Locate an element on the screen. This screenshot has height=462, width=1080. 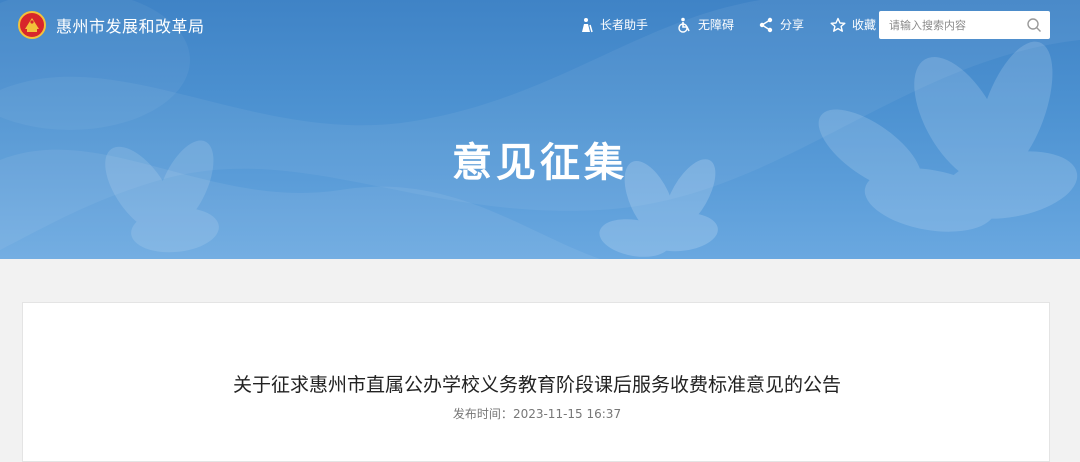
share-label: 分享 is located at coordinates (792, 25).